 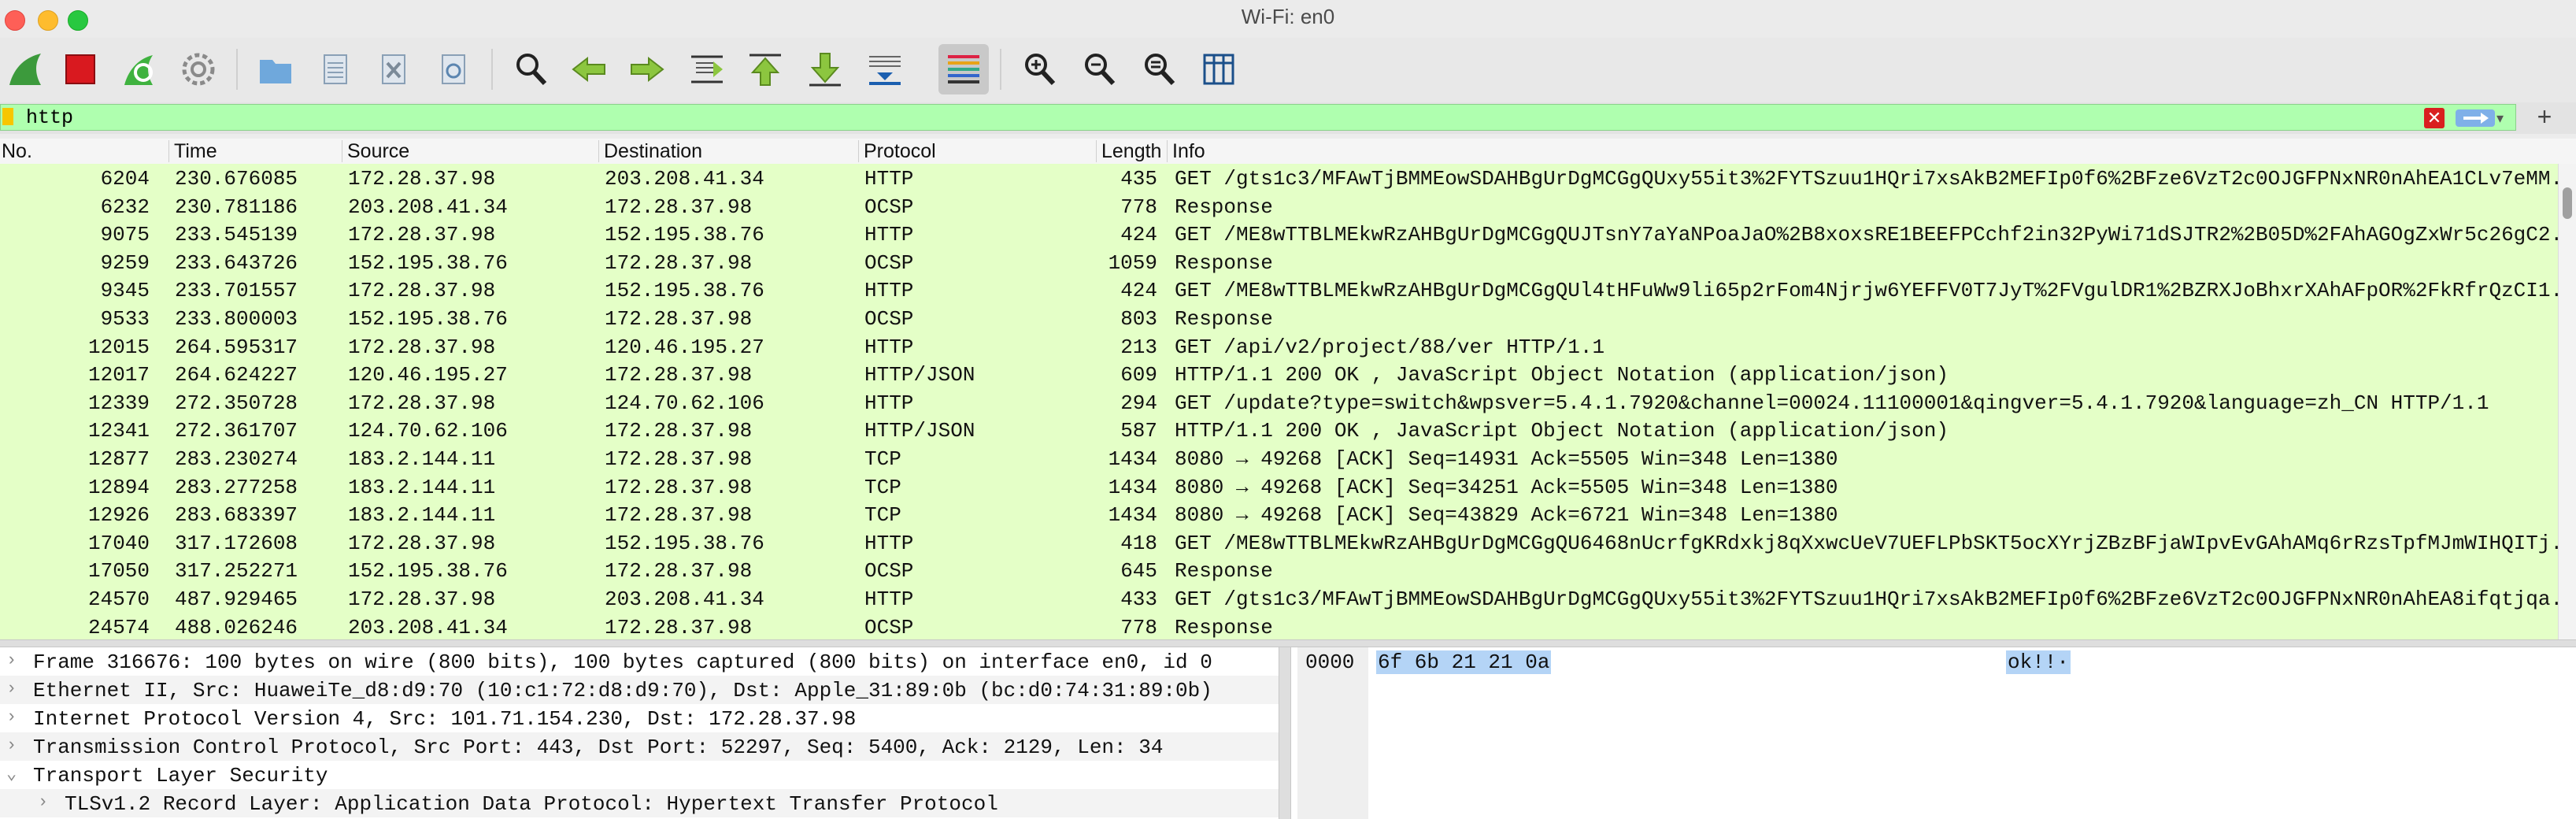 What do you see at coordinates (639, 775) in the screenshot?
I see `detail-tree-item: ⌄ Transport Layer Security` at bounding box center [639, 775].